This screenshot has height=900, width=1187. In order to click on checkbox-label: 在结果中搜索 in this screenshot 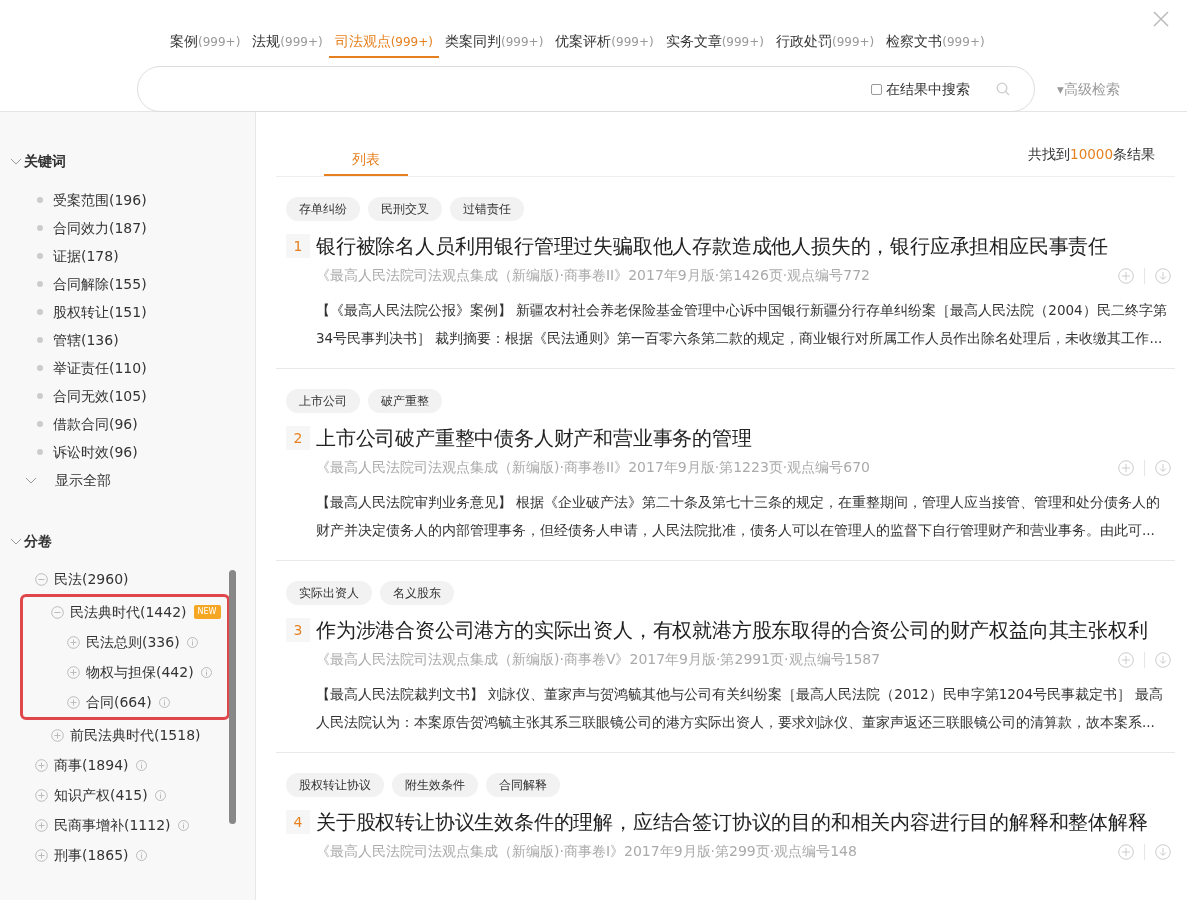, I will do `click(928, 89)`.